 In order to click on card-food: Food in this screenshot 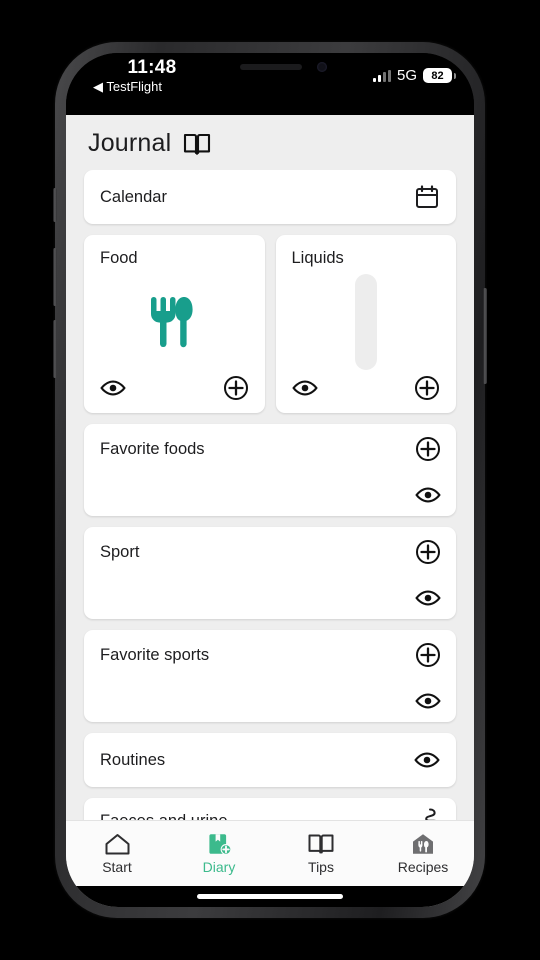, I will do `click(174, 324)`.